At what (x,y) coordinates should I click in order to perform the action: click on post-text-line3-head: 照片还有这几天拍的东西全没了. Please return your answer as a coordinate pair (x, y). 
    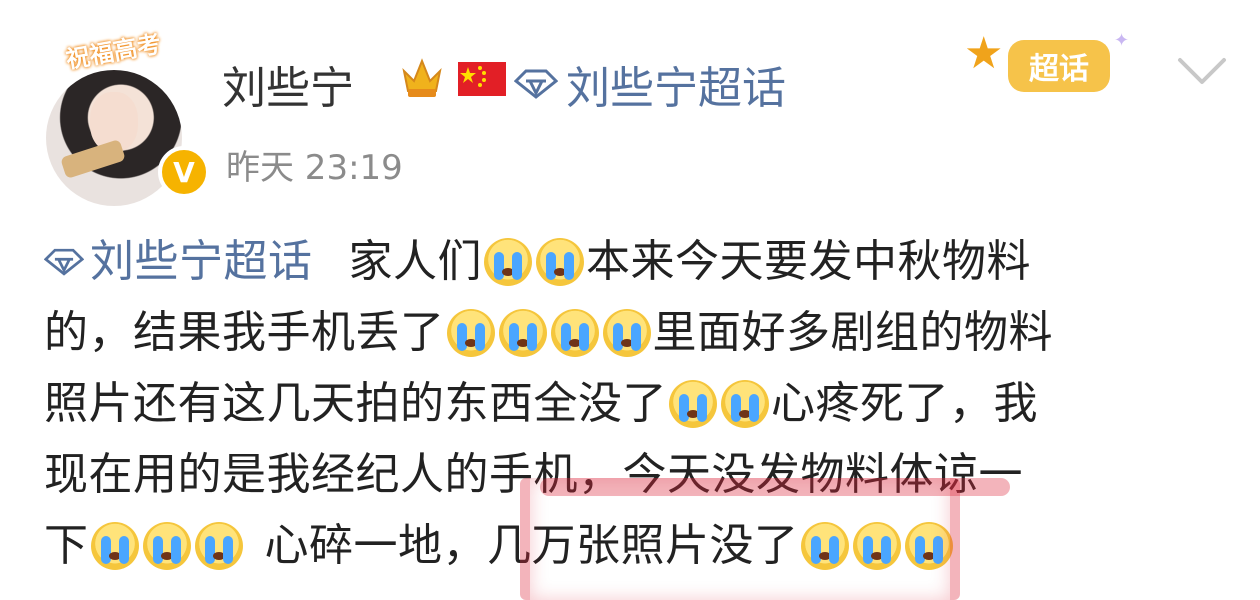
    Looking at the image, I should click on (355, 403).